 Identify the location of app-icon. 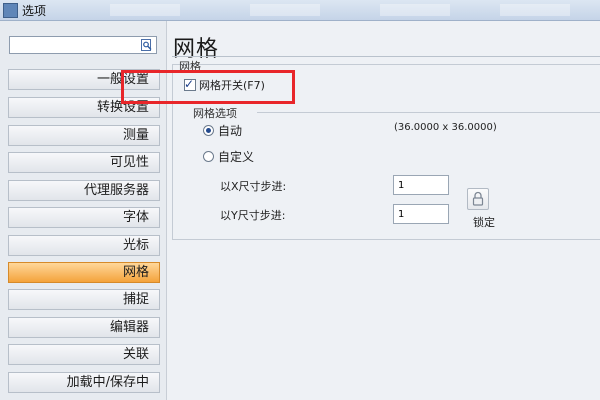
(10, 10).